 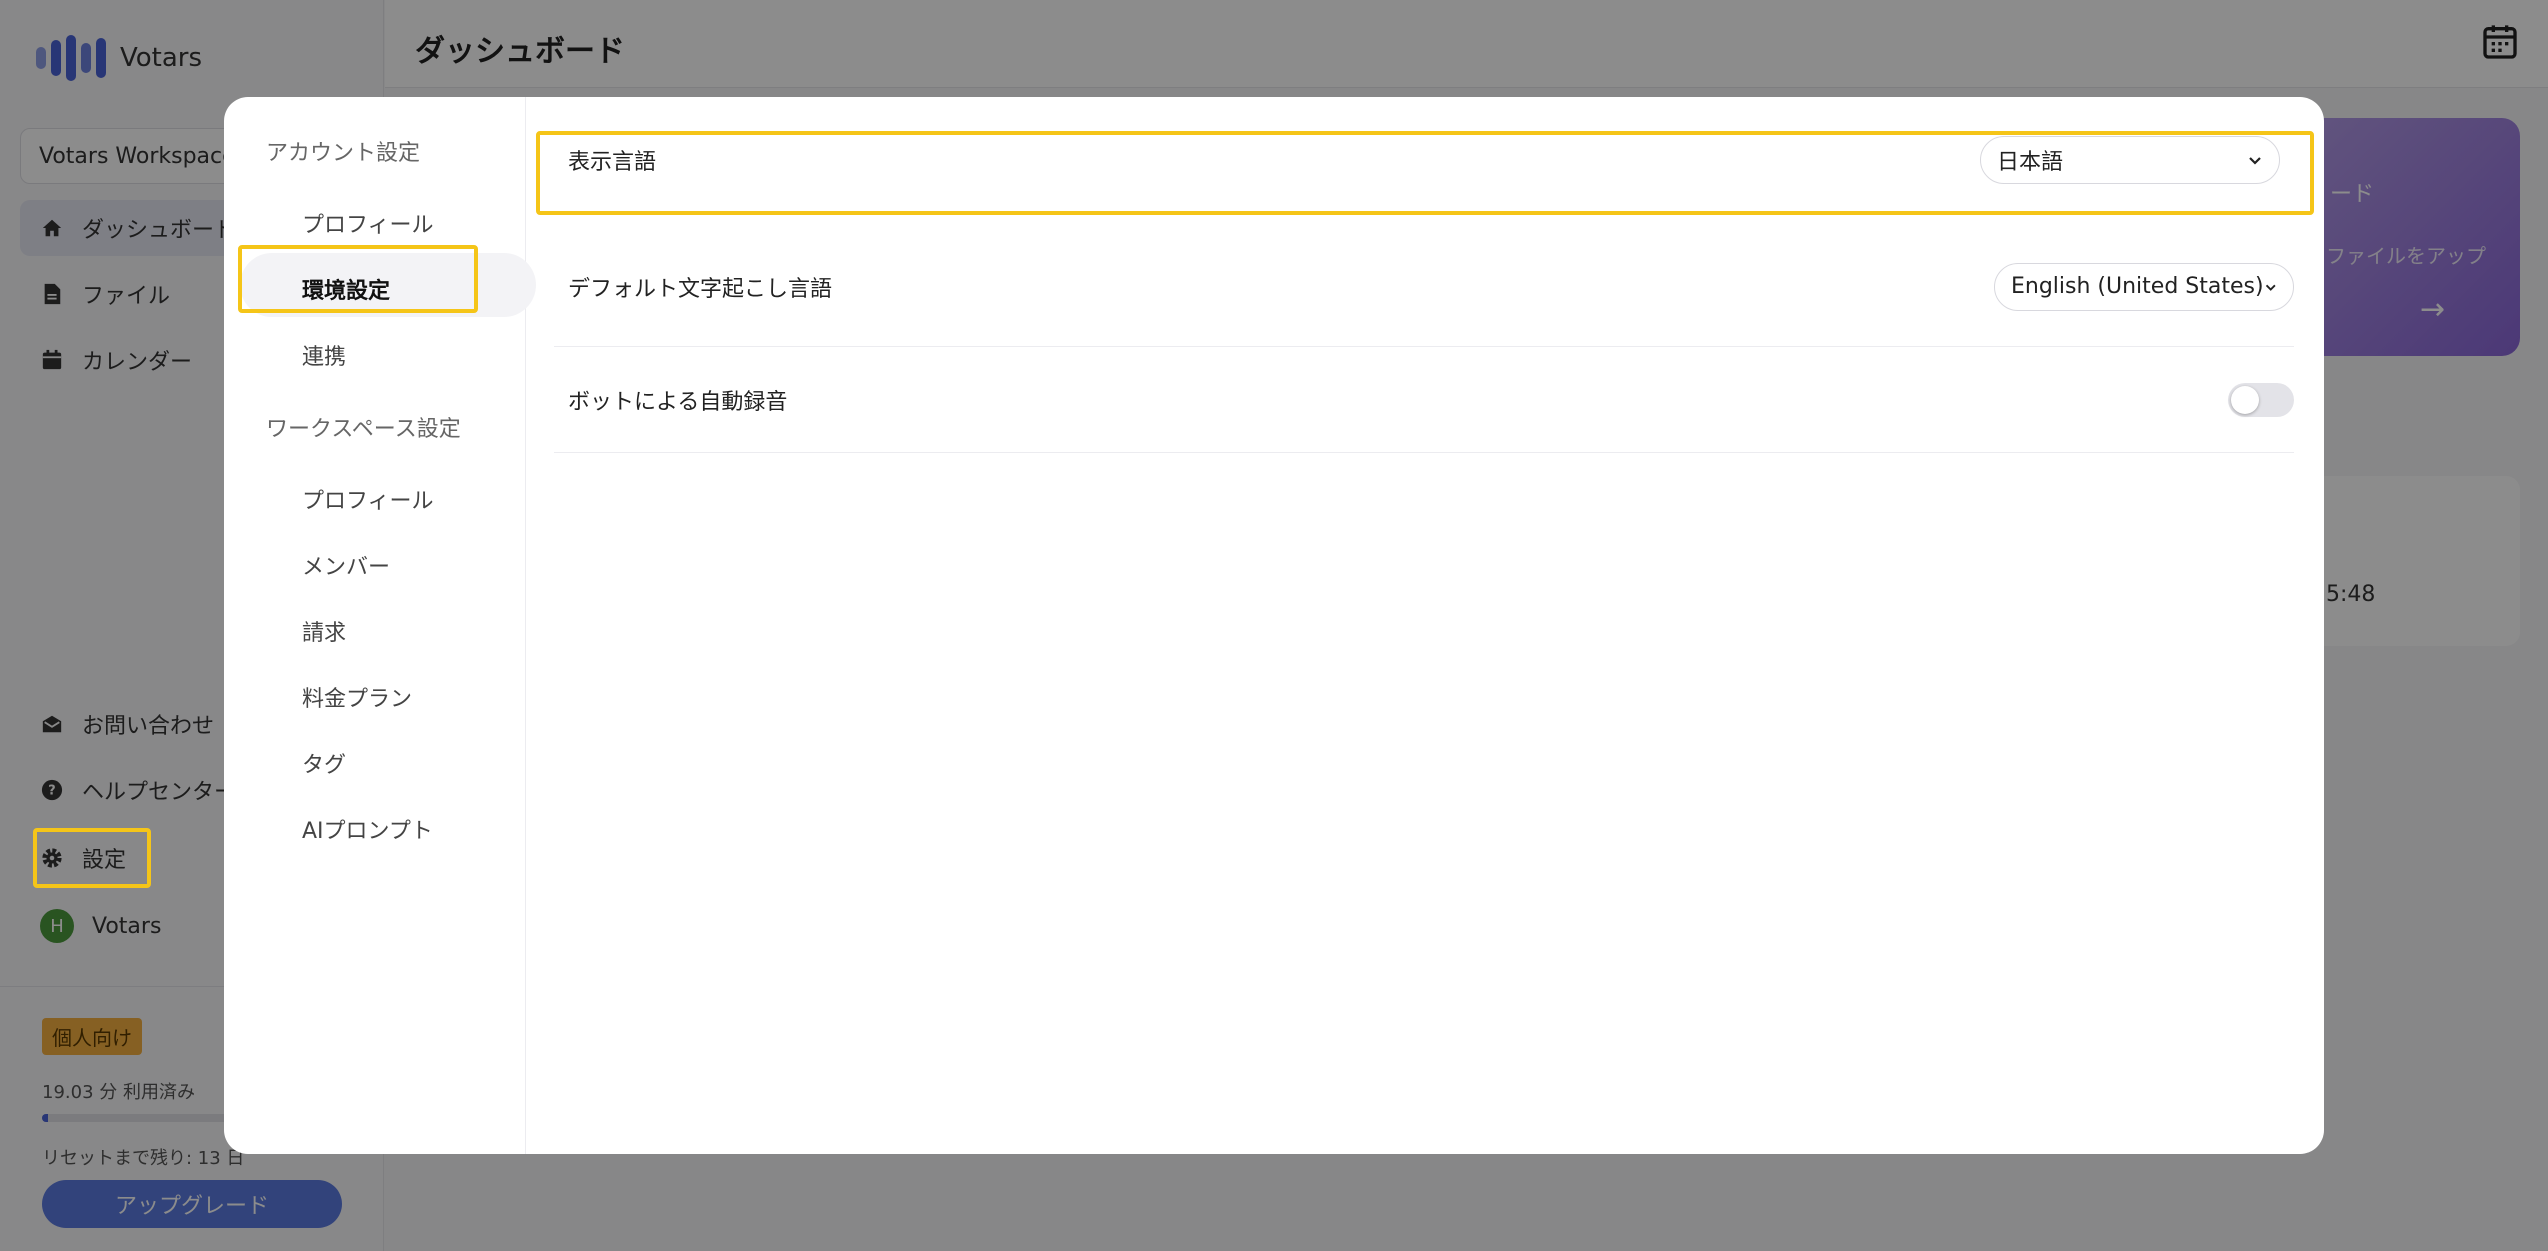 What do you see at coordinates (367, 829) in the screenshot?
I see `settings-nav-ai-prompt: AIプロンプト` at bounding box center [367, 829].